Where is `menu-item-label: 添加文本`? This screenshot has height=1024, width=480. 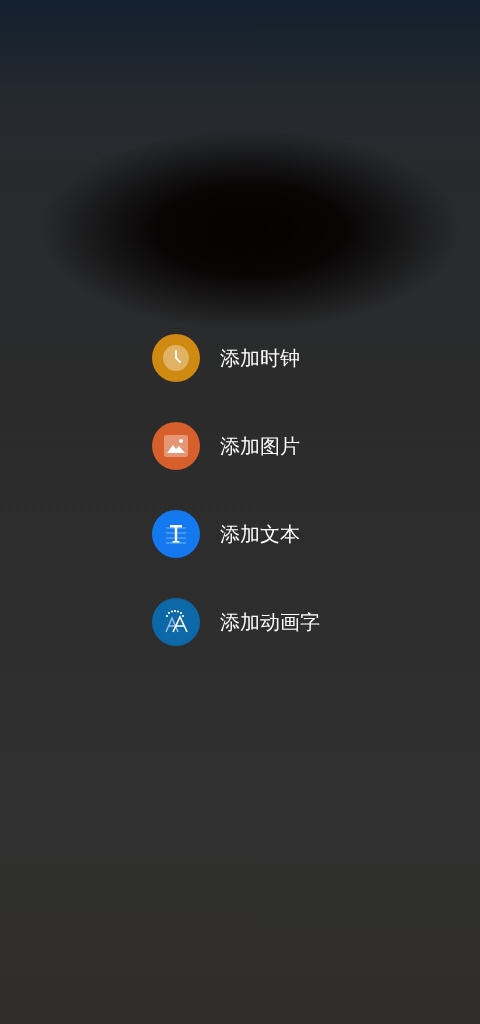 menu-item-label: 添加文本 is located at coordinates (260, 534).